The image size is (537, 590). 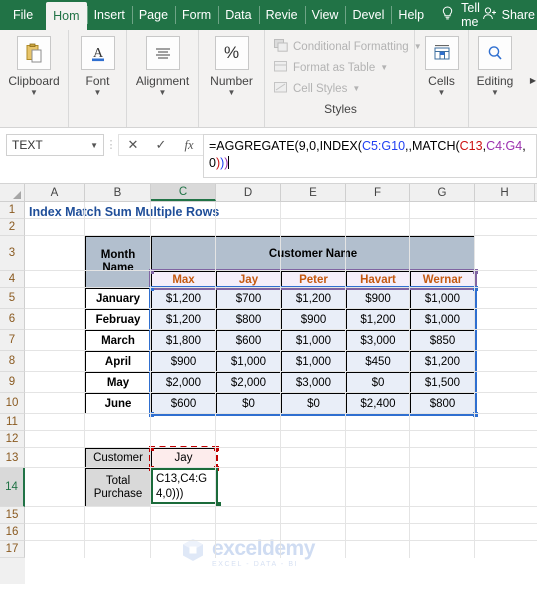 What do you see at coordinates (183, 340) in the screenshot?
I see `table-cell-C7: $1,800` at bounding box center [183, 340].